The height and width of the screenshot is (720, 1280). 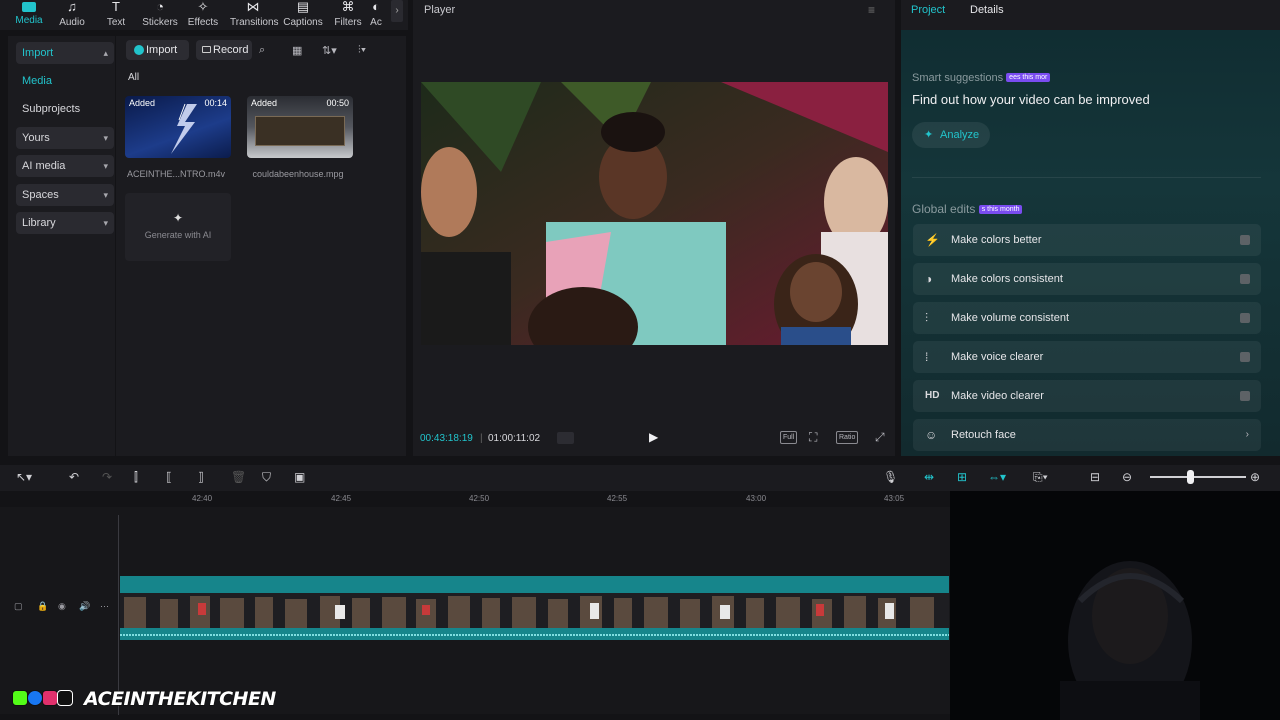 What do you see at coordinates (116, 15) in the screenshot?
I see `tab-text: T Text` at bounding box center [116, 15].